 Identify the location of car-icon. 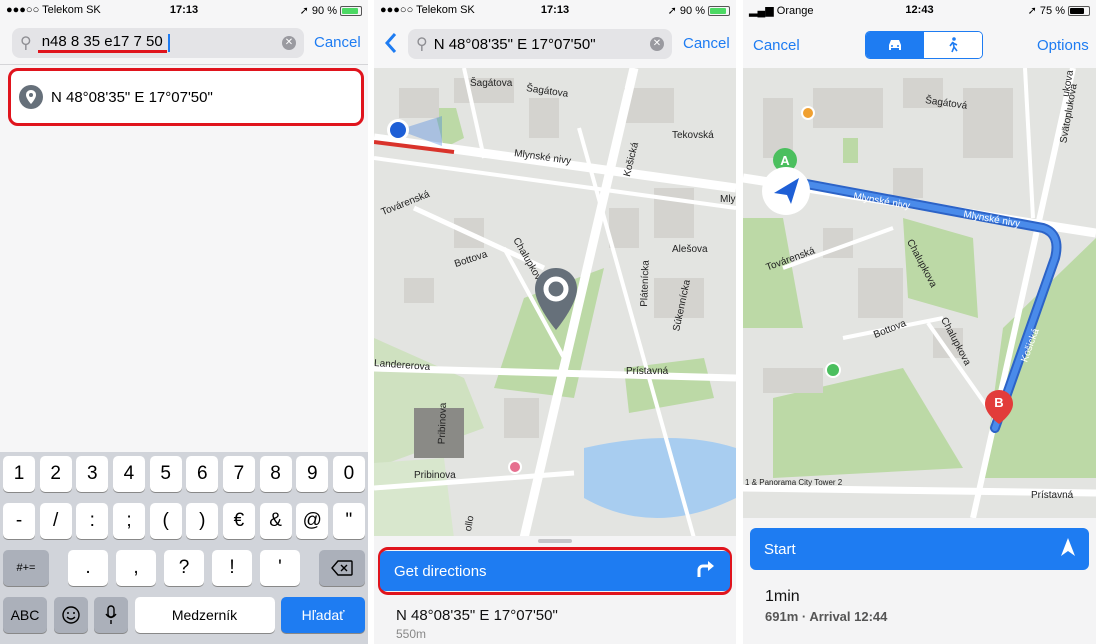
(895, 45).